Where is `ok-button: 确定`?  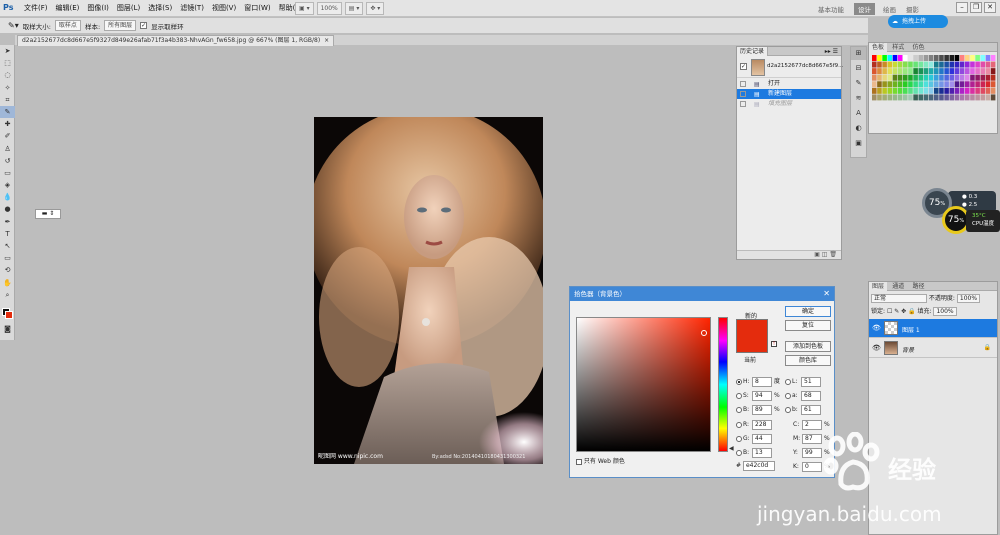 ok-button: 确定 is located at coordinates (808, 311).